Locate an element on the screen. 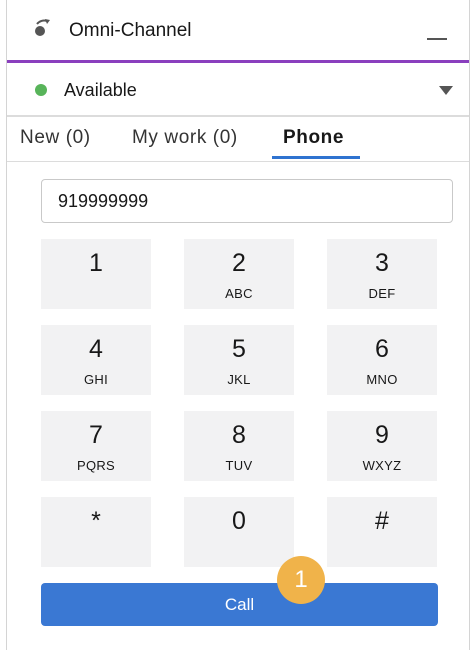 The image size is (474, 650). dial-key-1: 1 is located at coordinates (96, 274).